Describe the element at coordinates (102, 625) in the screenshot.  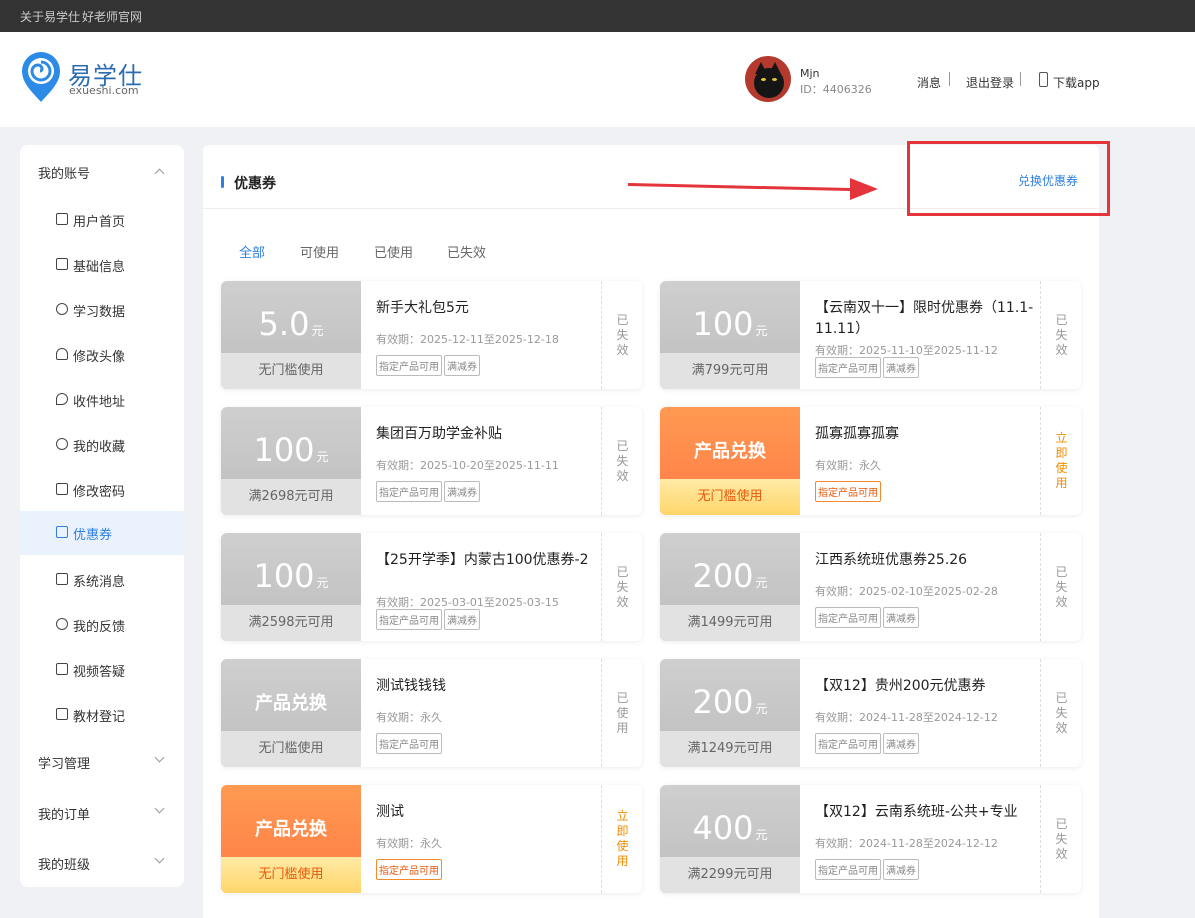
I see `sidebar-item-feedback: 我的反馈` at that location.